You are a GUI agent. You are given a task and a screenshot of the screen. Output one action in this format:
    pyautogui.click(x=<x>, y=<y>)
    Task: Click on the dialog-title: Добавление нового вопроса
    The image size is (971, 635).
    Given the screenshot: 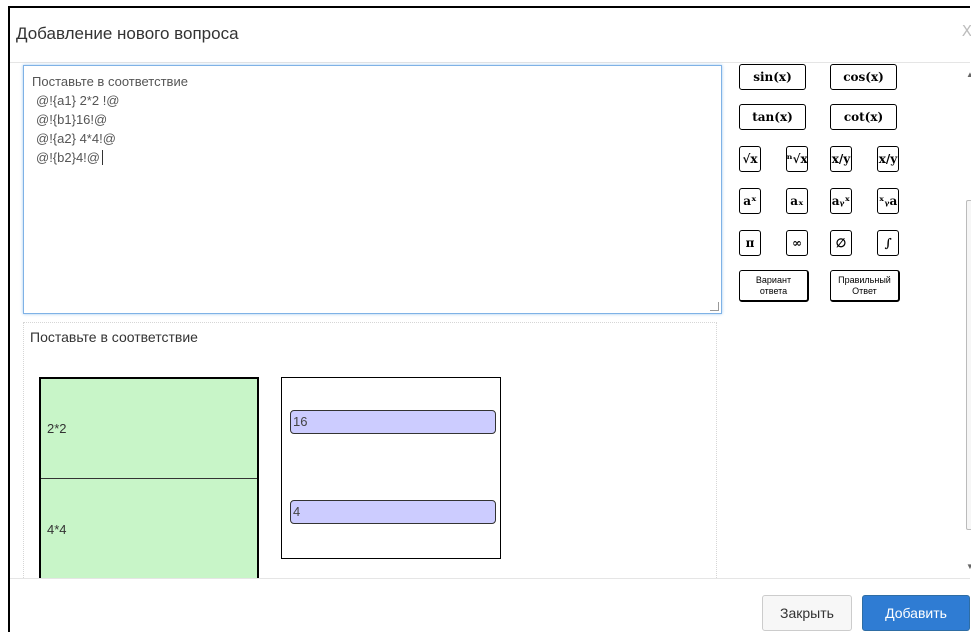 What is the action you would take?
    pyautogui.click(x=127, y=33)
    